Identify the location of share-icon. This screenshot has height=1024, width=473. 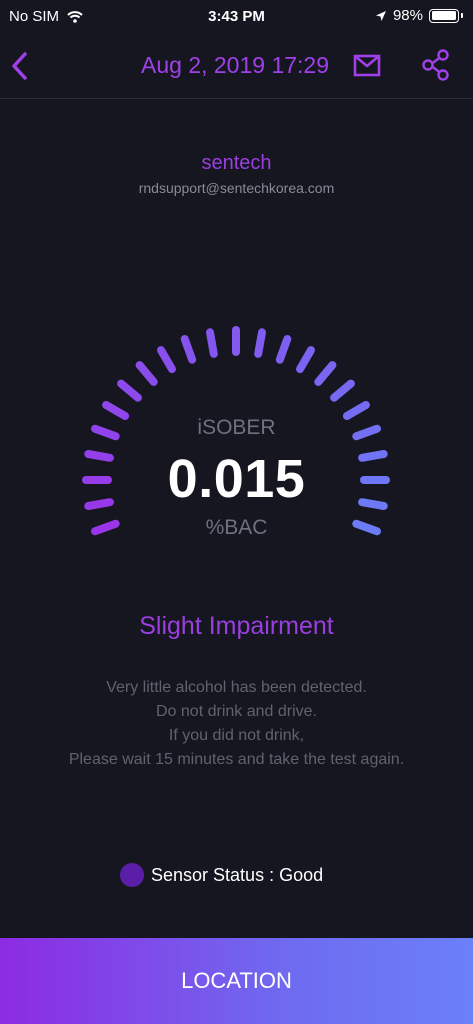
(435, 65).